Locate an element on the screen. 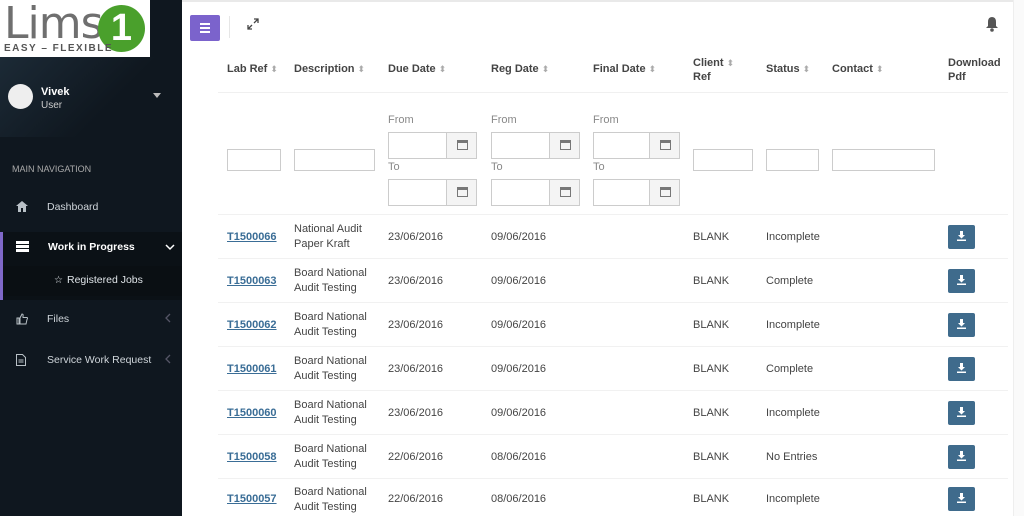  lab-ref-link: T1500066 is located at coordinates (252, 237).